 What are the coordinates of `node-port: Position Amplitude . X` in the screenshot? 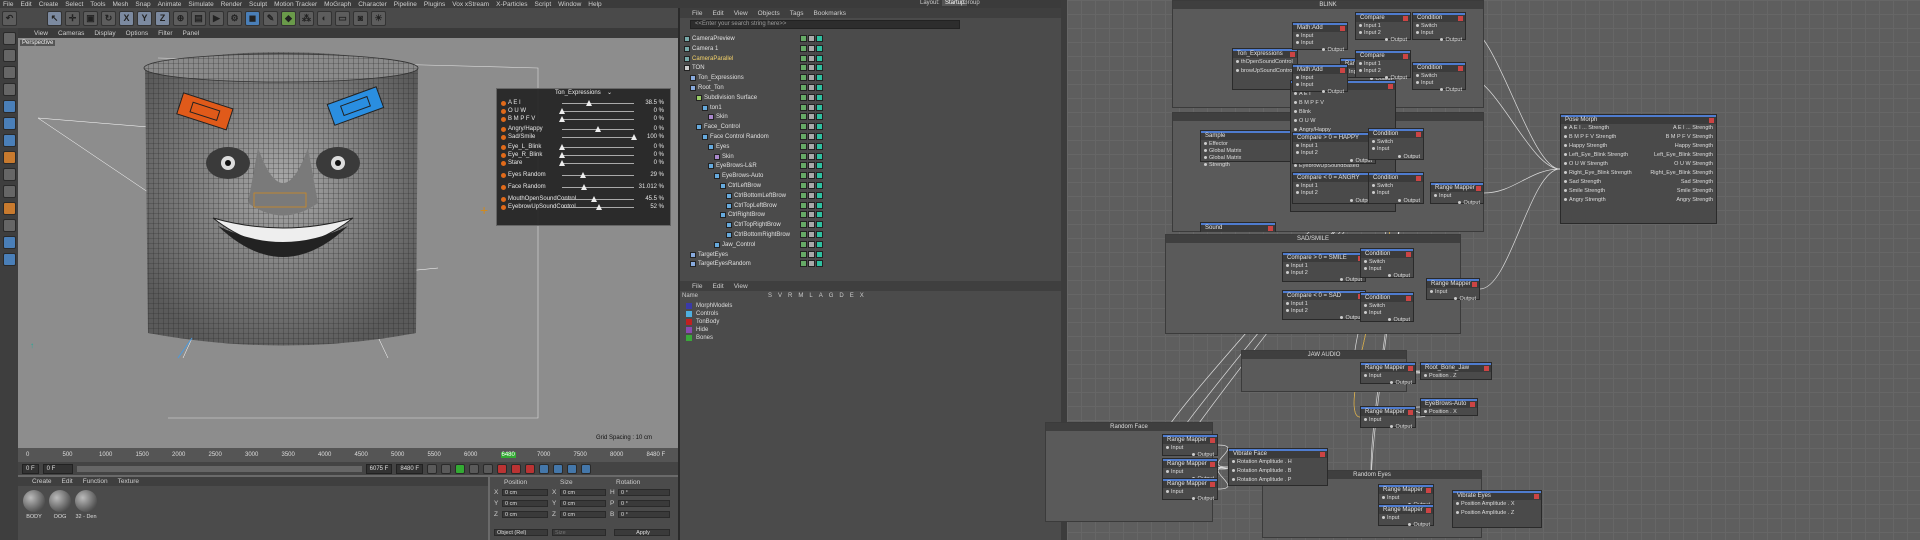 It's located at (1485, 504).